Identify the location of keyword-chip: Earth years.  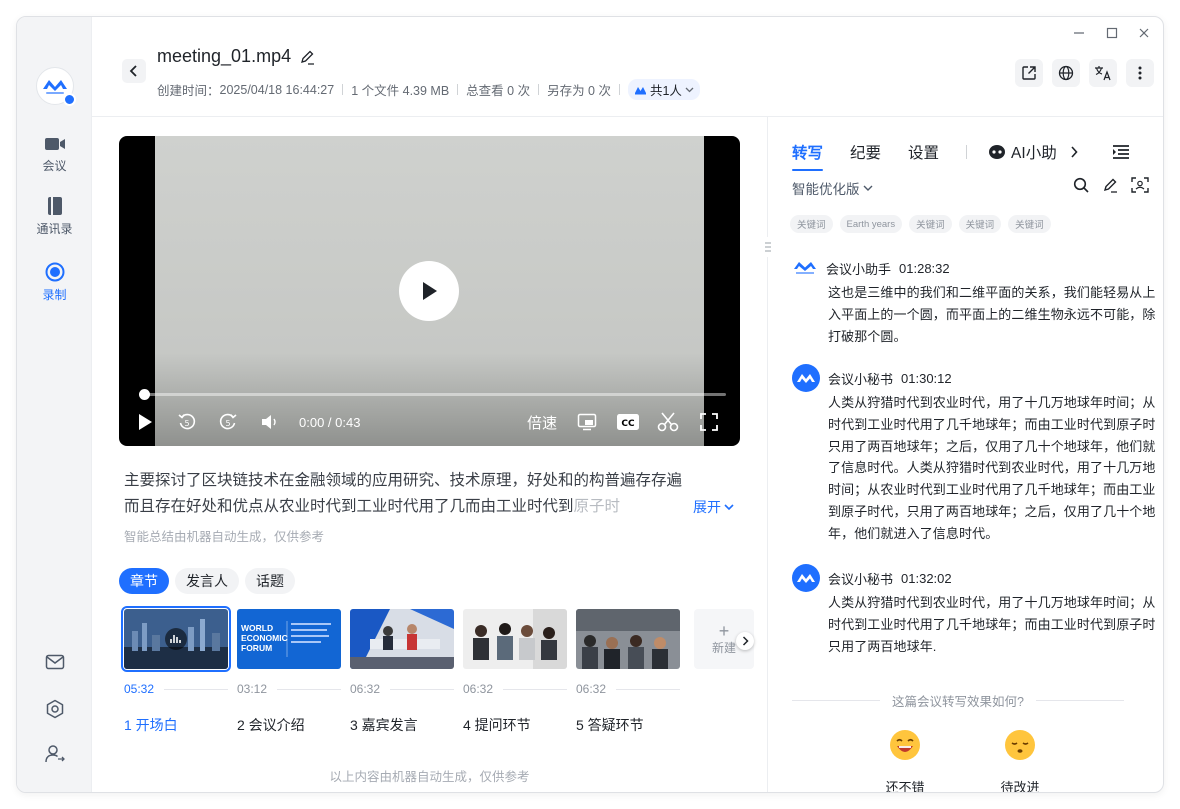
(871, 224).